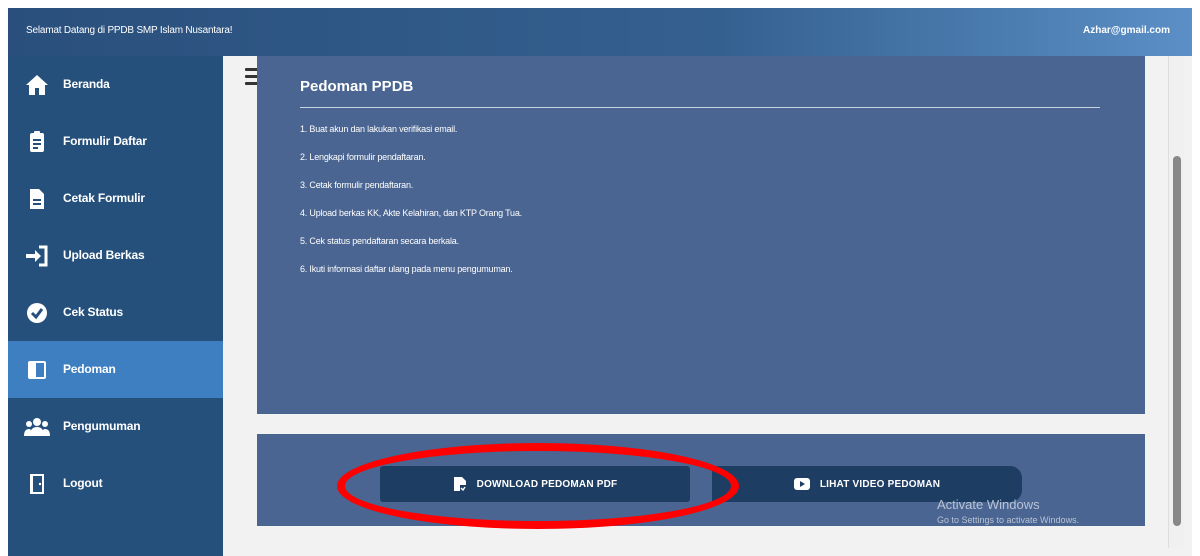 This screenshot has width=1200, height=556. What do you see at coordinates (37, 199) in the screenshot?
I see `document-icon` at bounding box center [37, 199].